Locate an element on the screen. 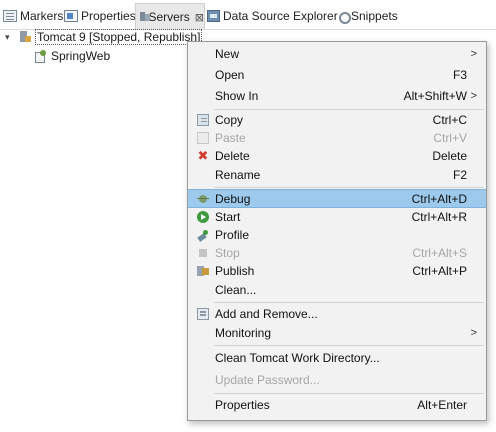 The width and height of the screenshot is (496, 432). menu-item-stop-shortcut: Ctrl+Alt+S is located at coordinates (439, 253).